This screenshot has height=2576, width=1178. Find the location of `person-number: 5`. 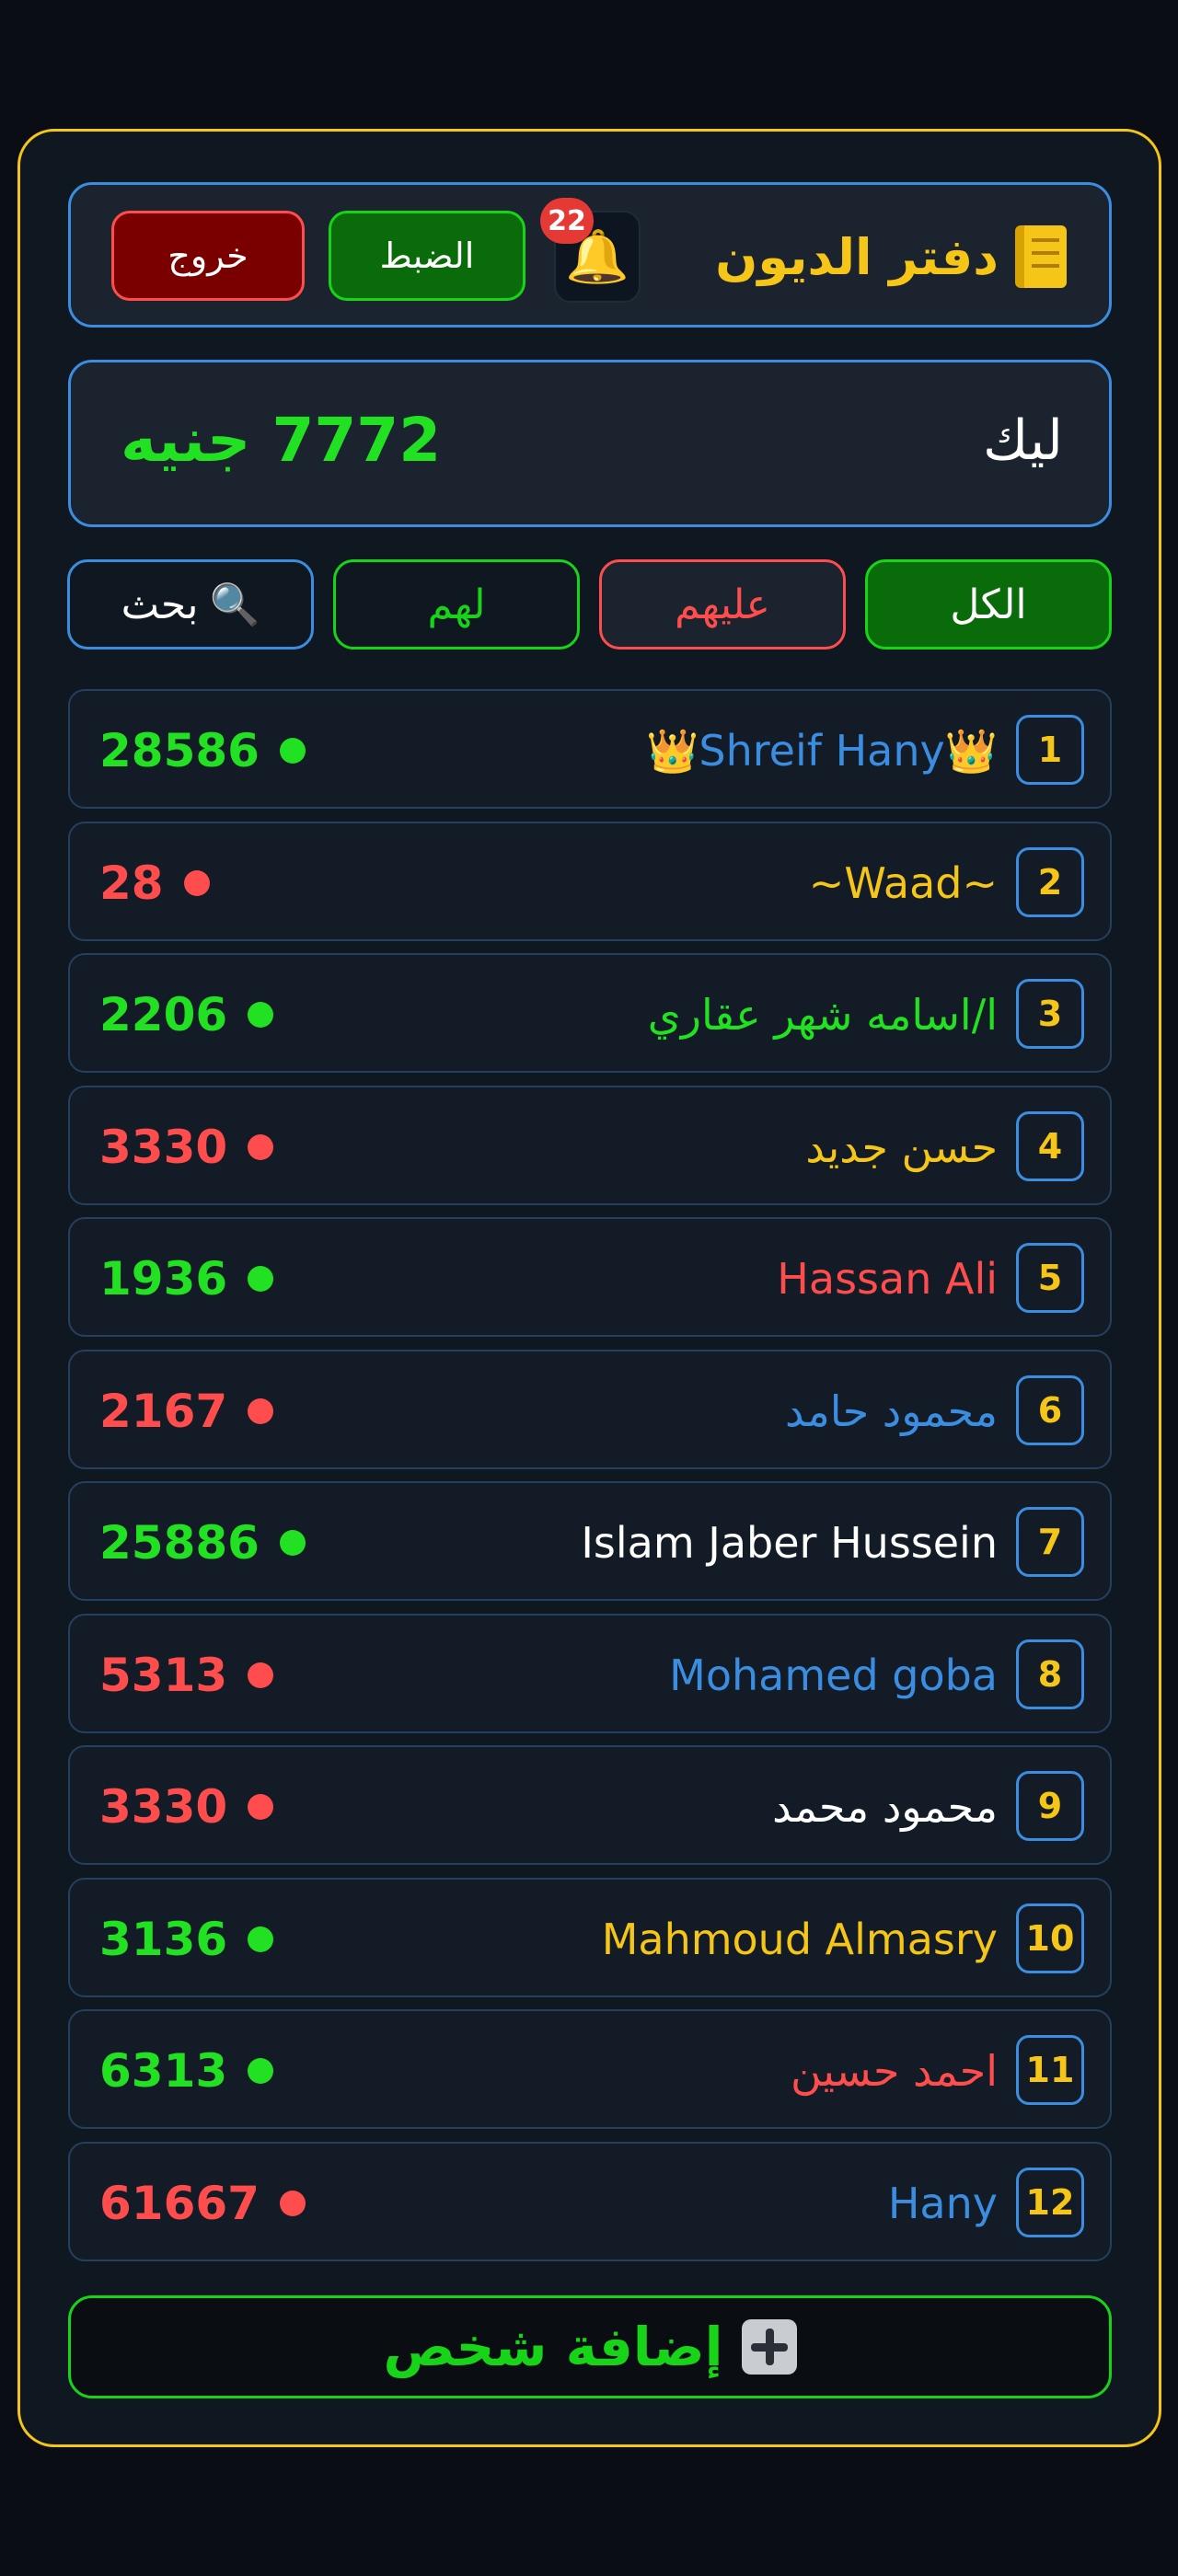

person-number: 5 is located at coordinates (1050, 1278).